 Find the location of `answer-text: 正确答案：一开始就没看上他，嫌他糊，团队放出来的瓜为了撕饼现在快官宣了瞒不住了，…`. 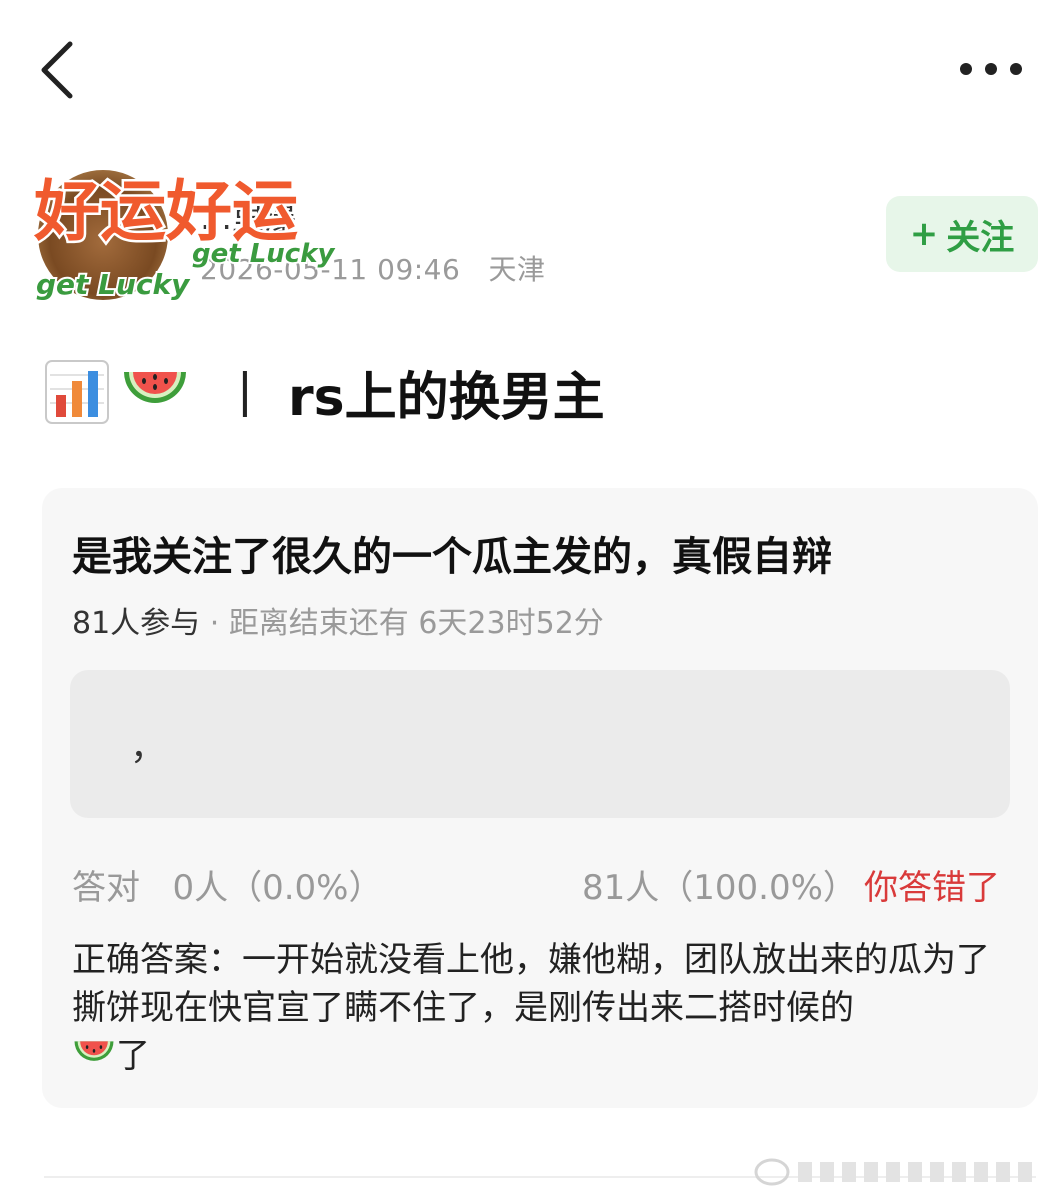

answer-text: 正确答案：一开始就没看上他，嫌他糊，团队放出来的瓜为了撕饼现在快官宣了瞒不住了，… is located at coordinates (531, 984).